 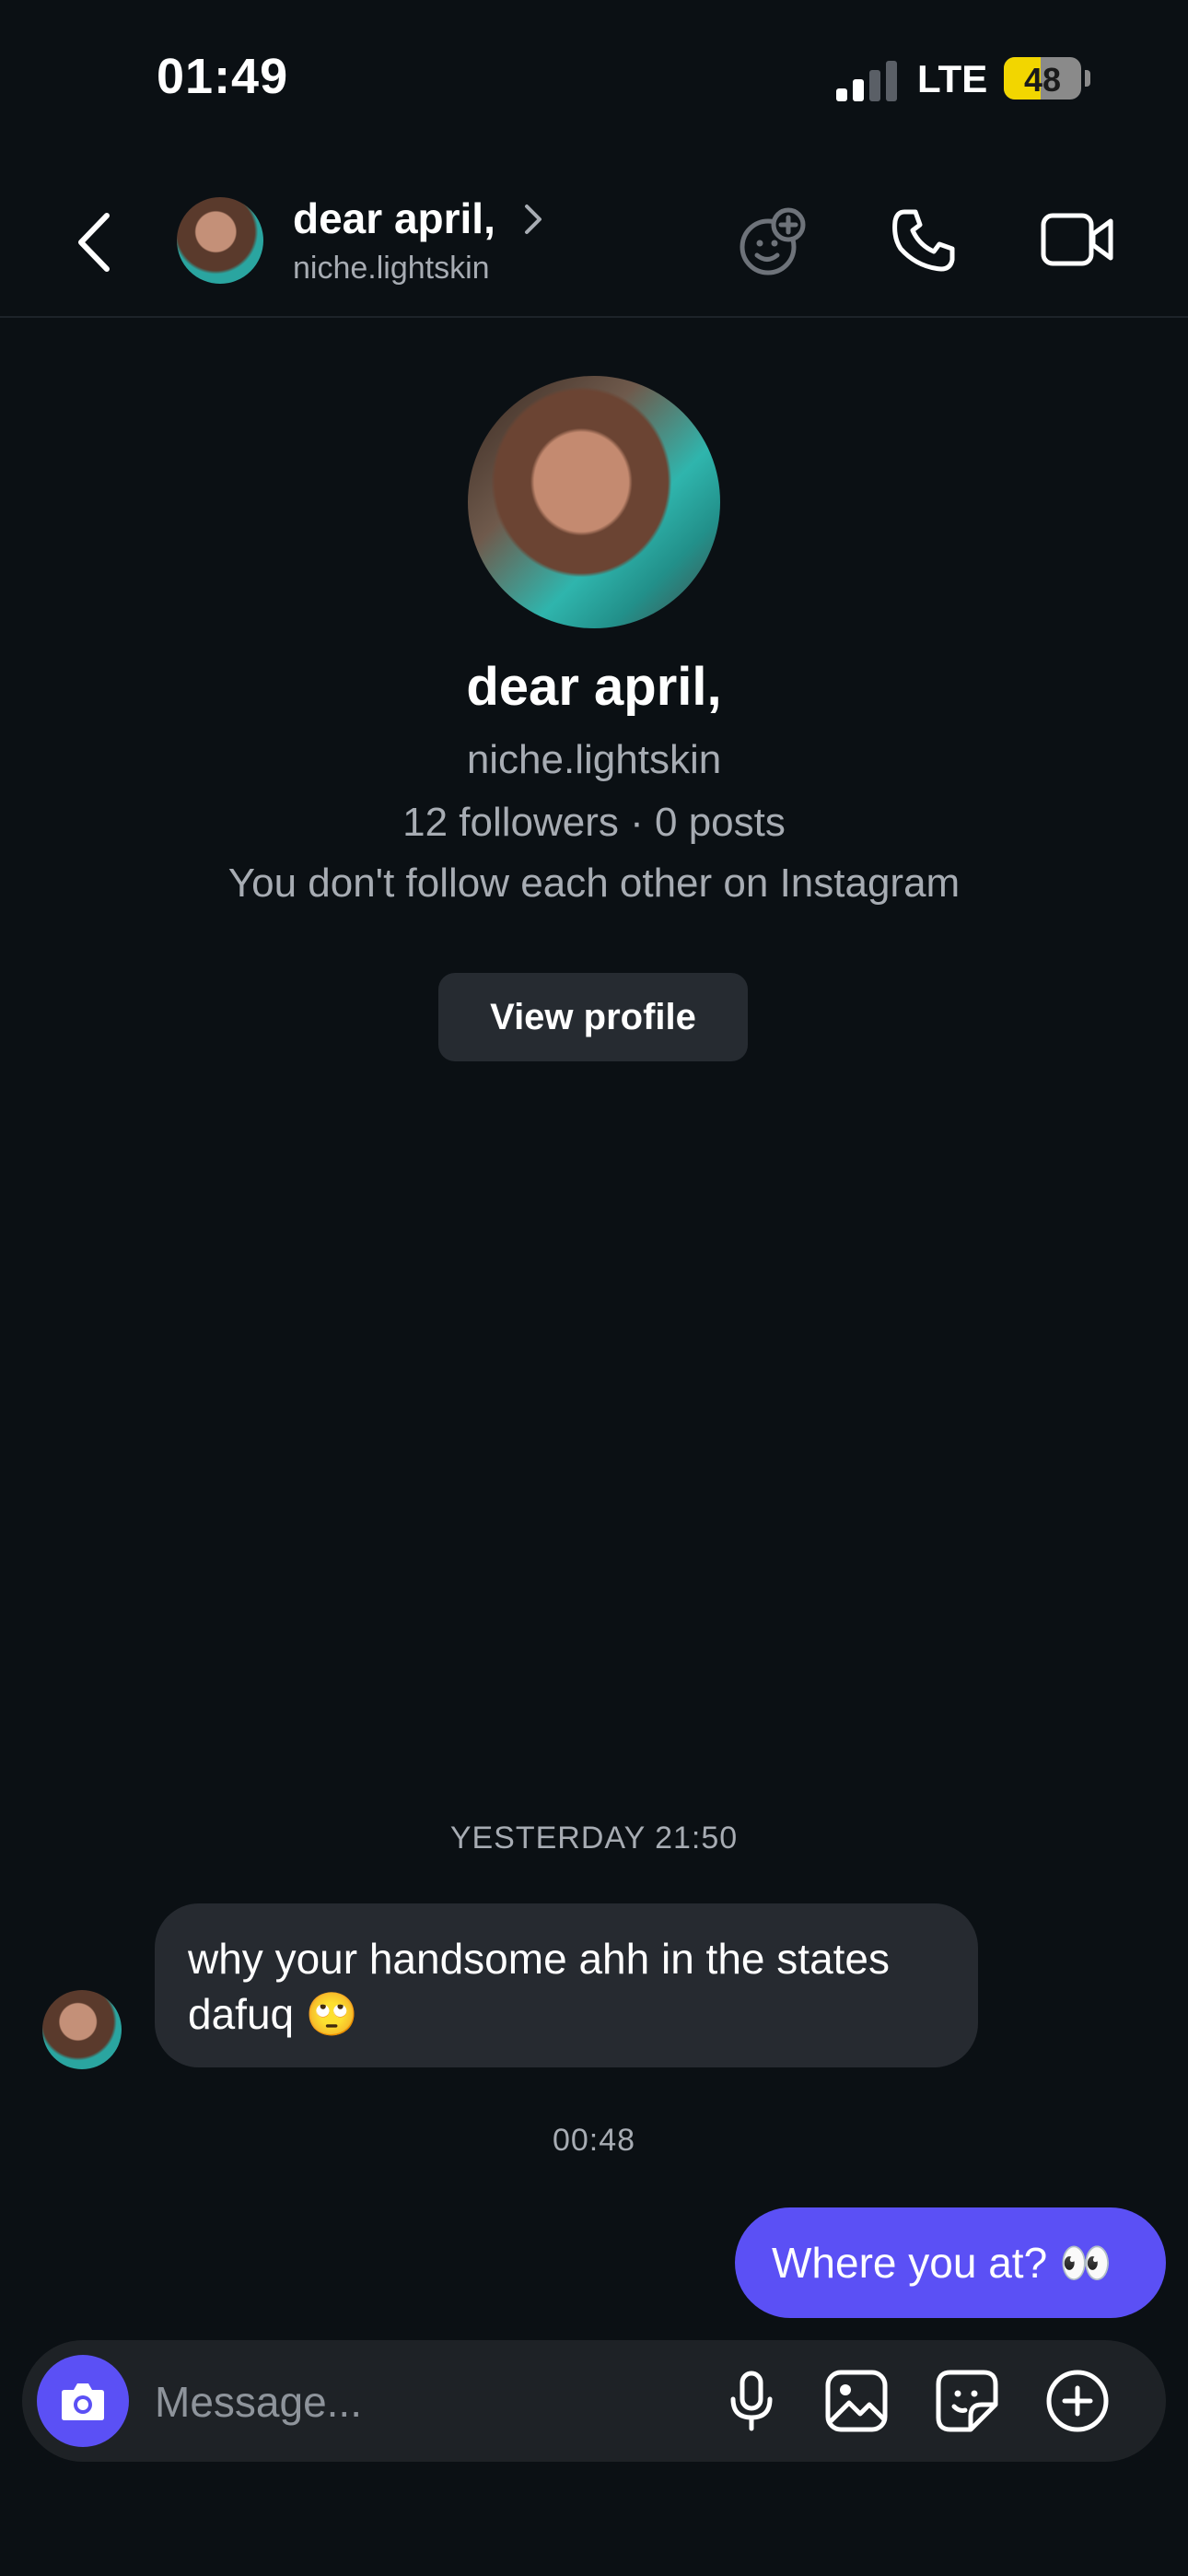 I want to click on battery-cap, so click(x=1087, y=78).